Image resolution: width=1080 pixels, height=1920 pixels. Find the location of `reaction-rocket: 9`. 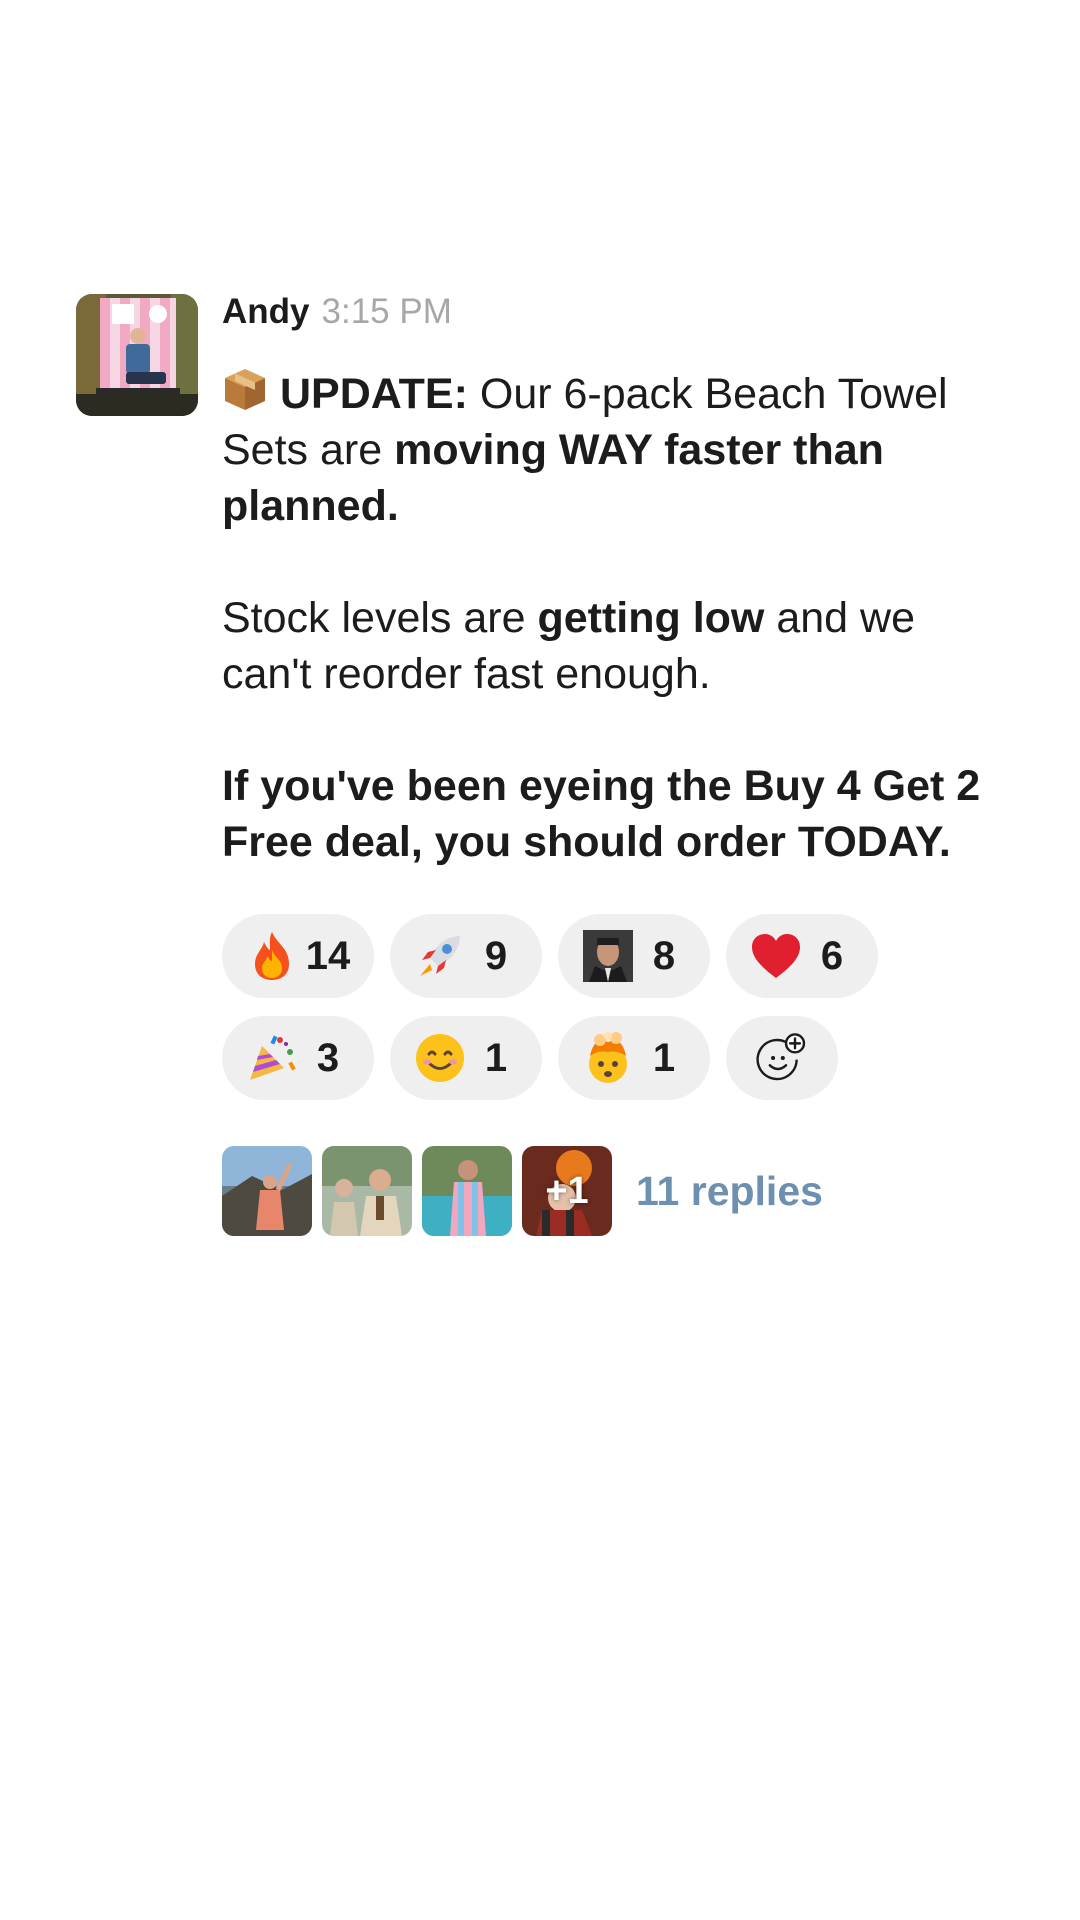

reaction-rocket: 9 is located at coordinates (466, 956).